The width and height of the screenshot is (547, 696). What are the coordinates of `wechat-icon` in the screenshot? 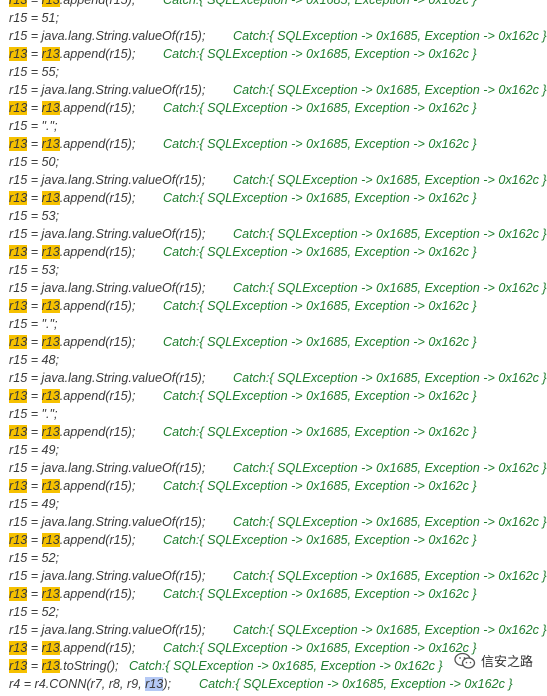 It's located at (465, 660).